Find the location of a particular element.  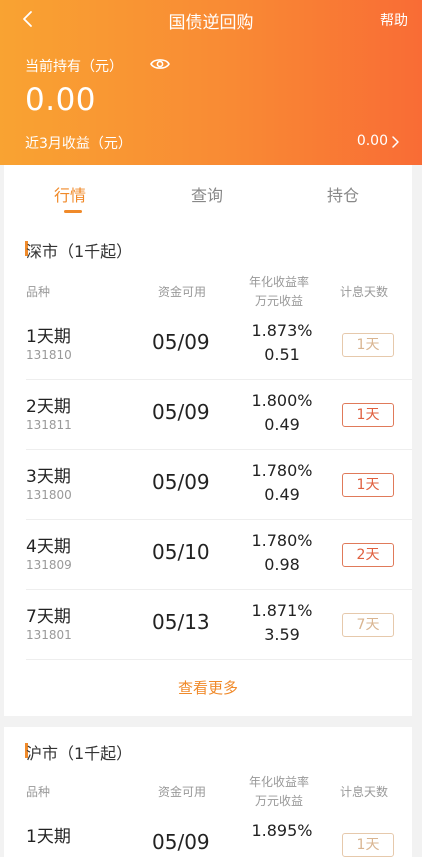

table-row: 7天期 131801 05/13 1.871% 3.59 7天 is located at coordinates (219, 625).